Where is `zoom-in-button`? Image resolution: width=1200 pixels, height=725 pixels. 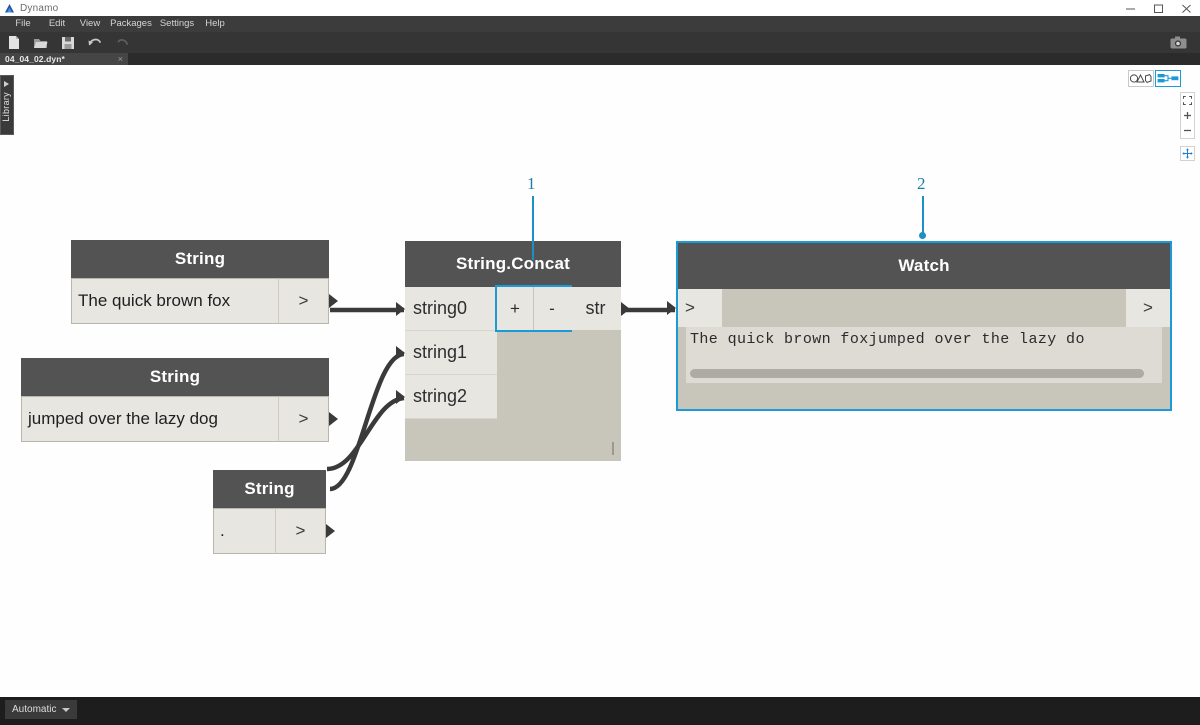 zoom-in-button is located at coordinates (1187, 115).